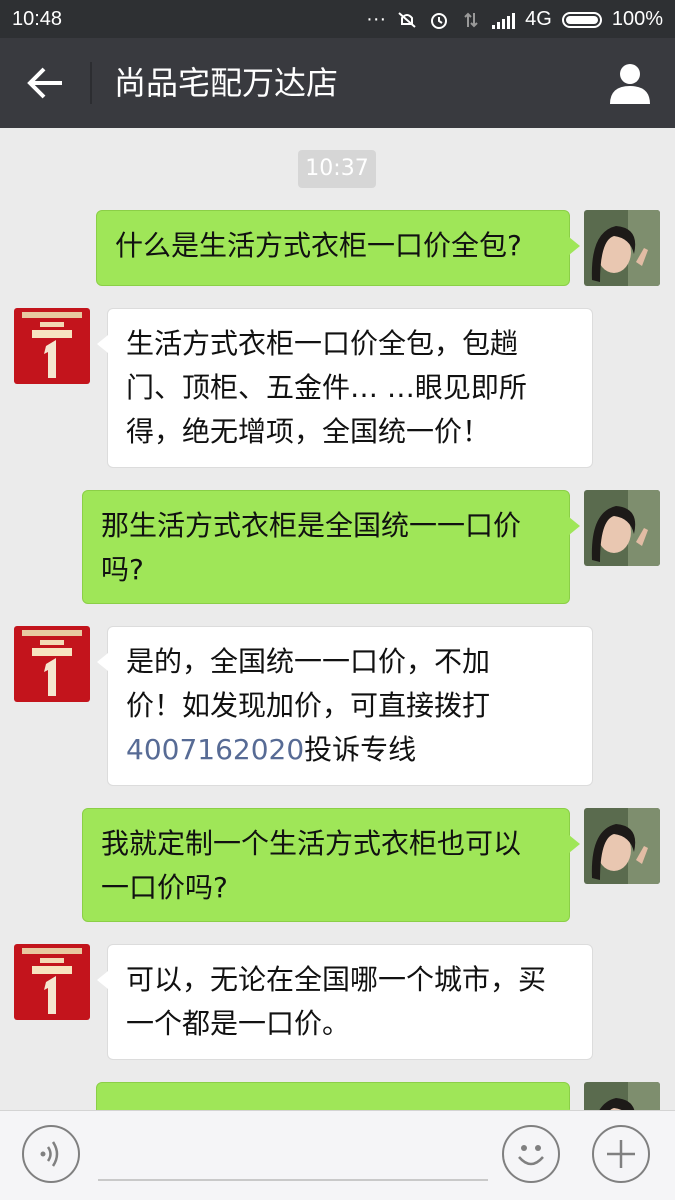 The height and width of the screenshot is (1200, 675). I want to click on message-text: 什么是生活方式衣柜一口价全包?, so click(318, 245).